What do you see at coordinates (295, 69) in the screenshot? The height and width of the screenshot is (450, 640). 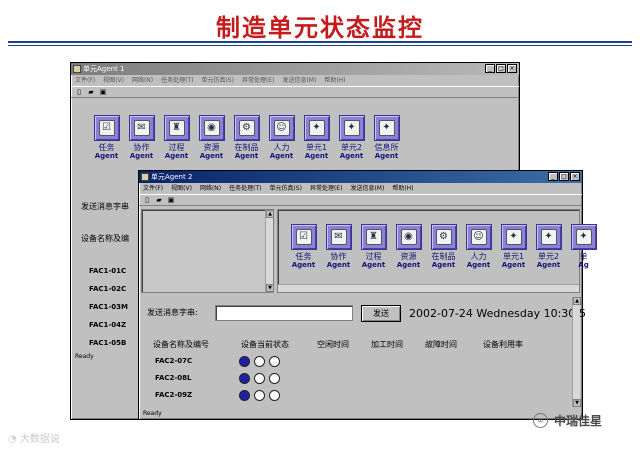 I see `agent1-titlebar: 单元Agent 1 _ □ ×` at bounding box center [295, 69].